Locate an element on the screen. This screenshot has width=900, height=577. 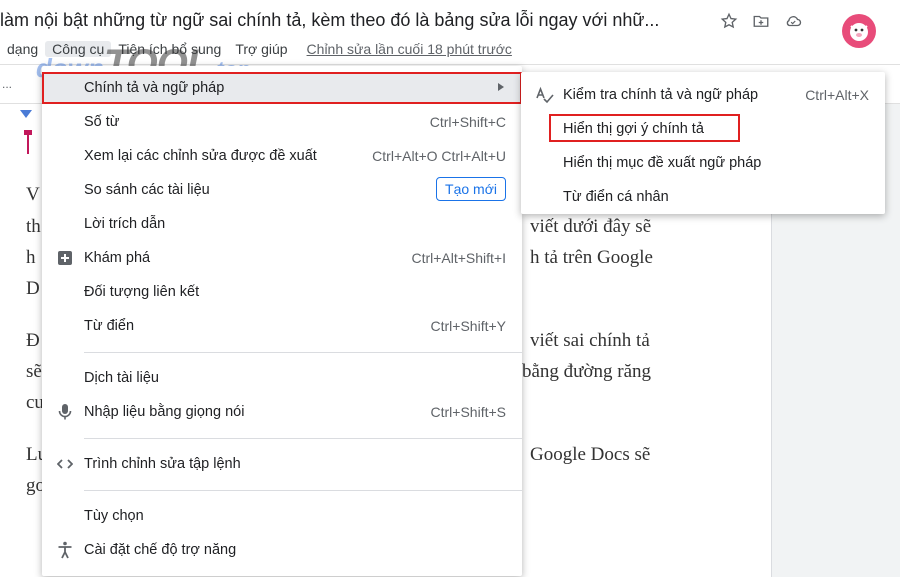
doc-line: Google Docs sẽ is located at coordinates (590, 454).